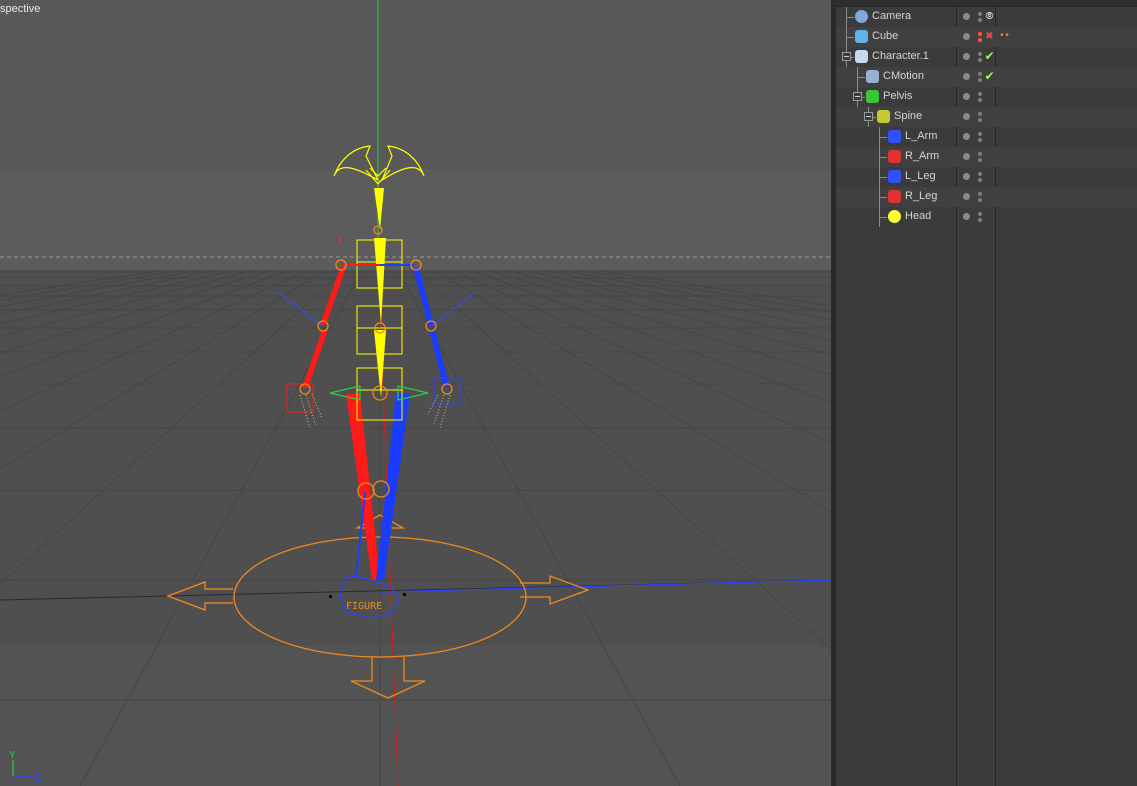 The width and height of the screenshot is (1137, 786). I want to click on object-row-cube: Cube ✖ ••, so click(986, 37).